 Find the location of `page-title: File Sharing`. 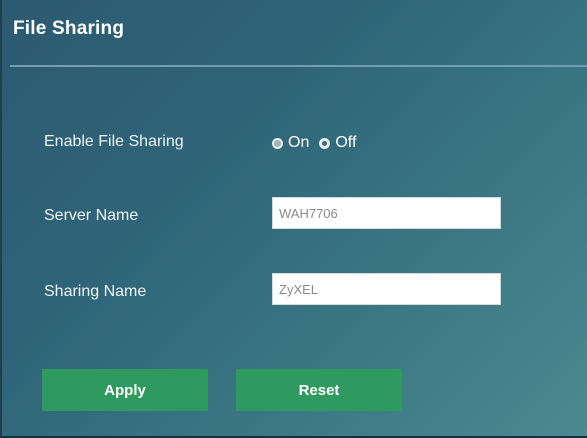

page-title: File Sharing is located at coordinates (69, 28).